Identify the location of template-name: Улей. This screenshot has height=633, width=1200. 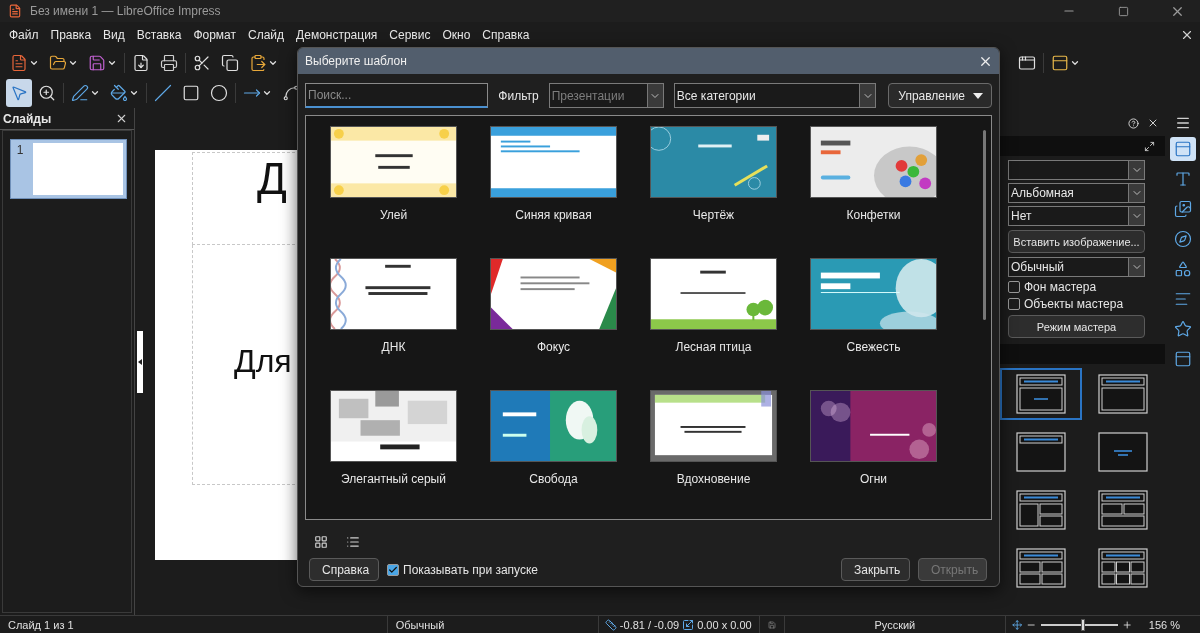
(393, 218).